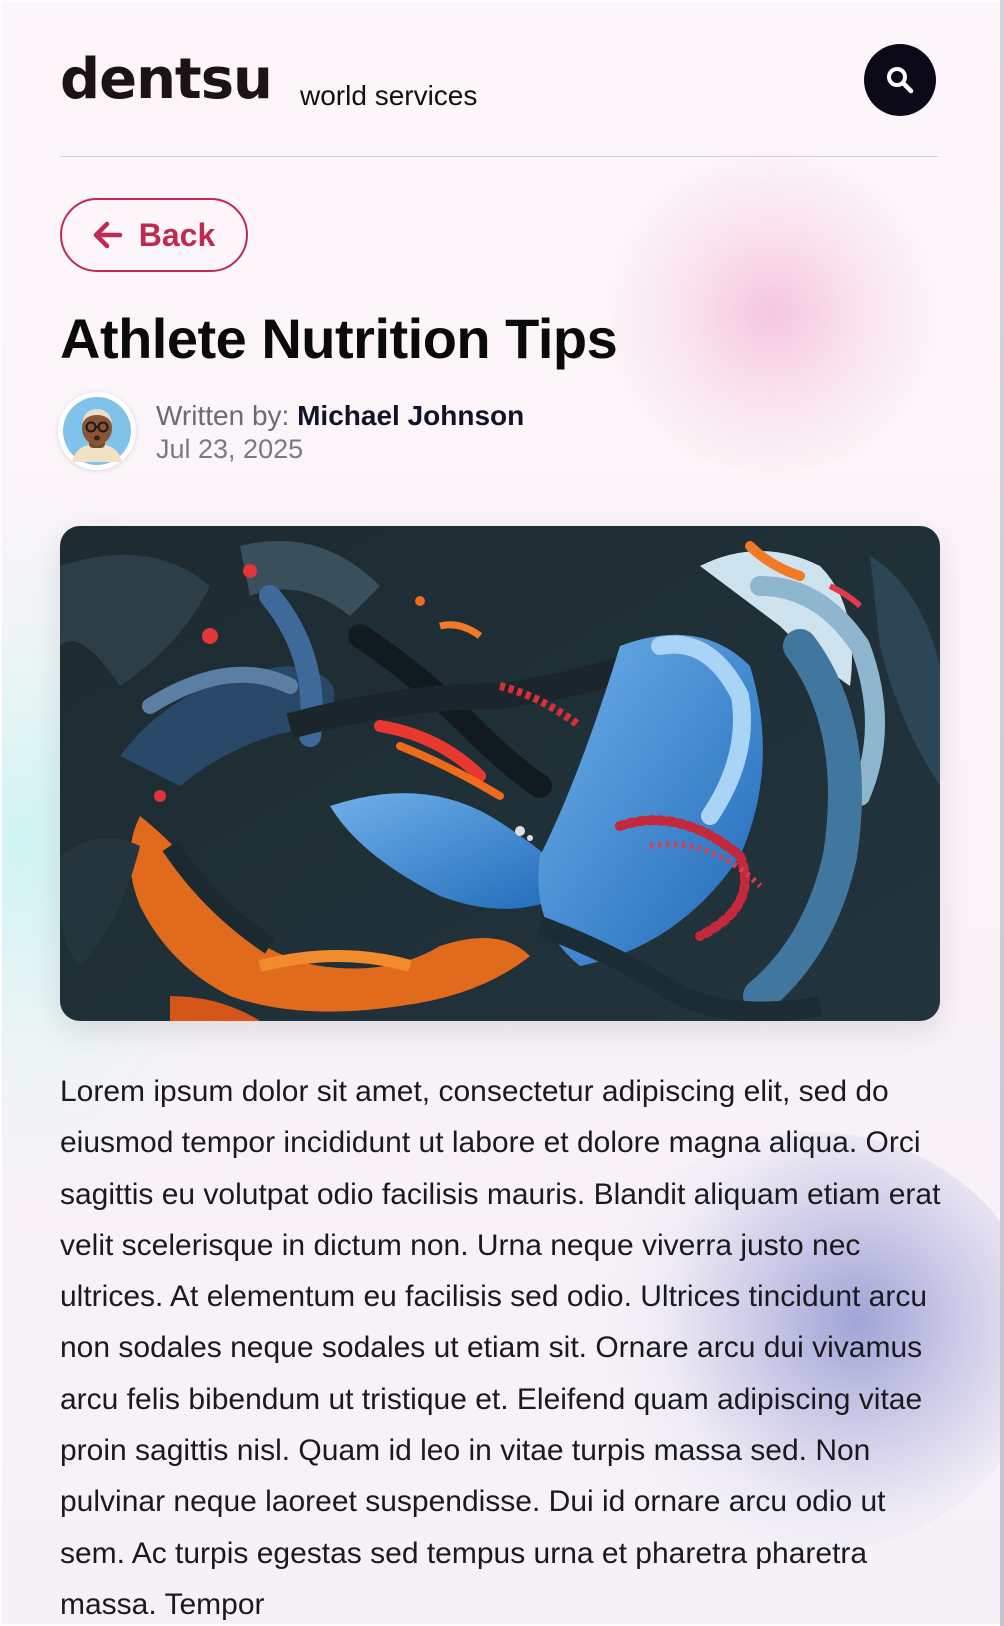 The width and height of the screenshot is (1004, 1626). I want to click on site-header: dentsu world services, so click(499, 97).